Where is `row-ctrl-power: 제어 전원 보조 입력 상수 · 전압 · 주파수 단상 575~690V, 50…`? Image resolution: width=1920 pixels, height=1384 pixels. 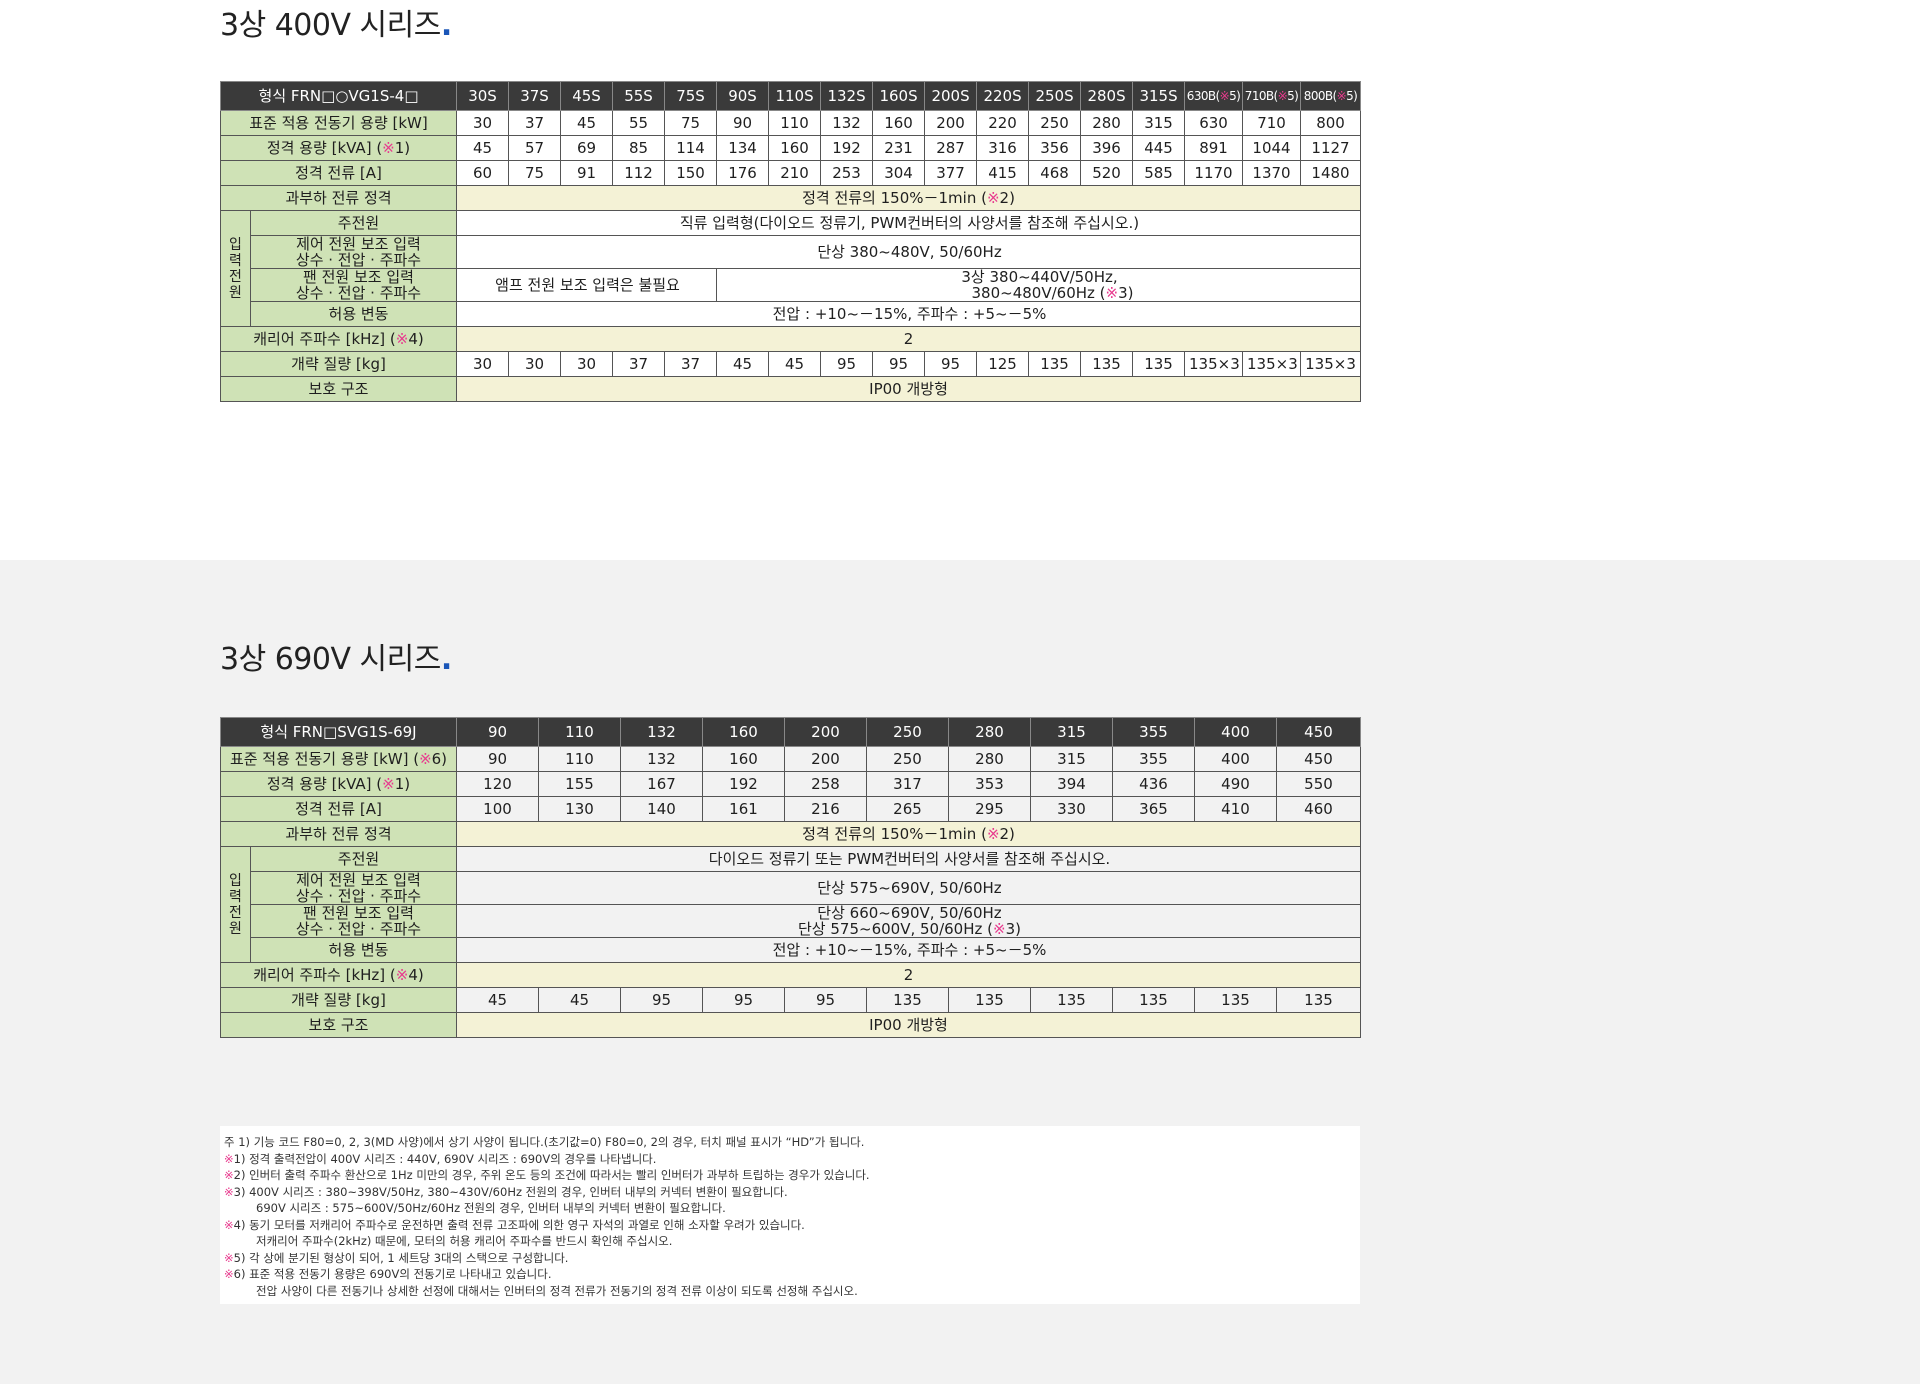 row-ctrl-power: 제어 전원 보조 입력 상수 · 전압 · 주파수 단상 575~690V, 50… is located at coordinates (791, 888).